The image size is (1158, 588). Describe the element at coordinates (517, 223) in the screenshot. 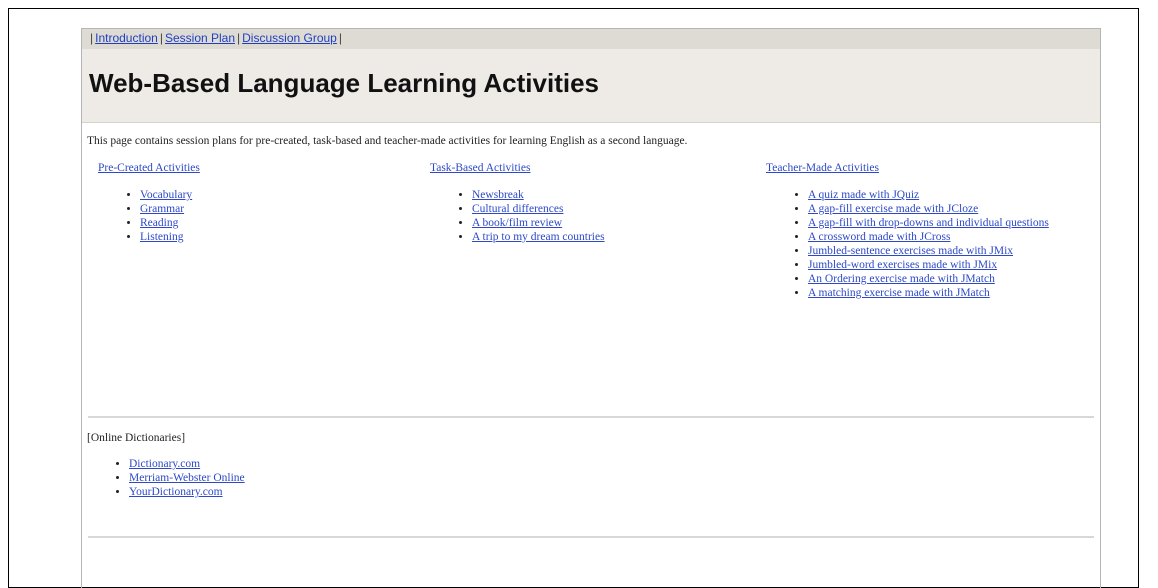

I see `activity-link: A book/film review` at that location.